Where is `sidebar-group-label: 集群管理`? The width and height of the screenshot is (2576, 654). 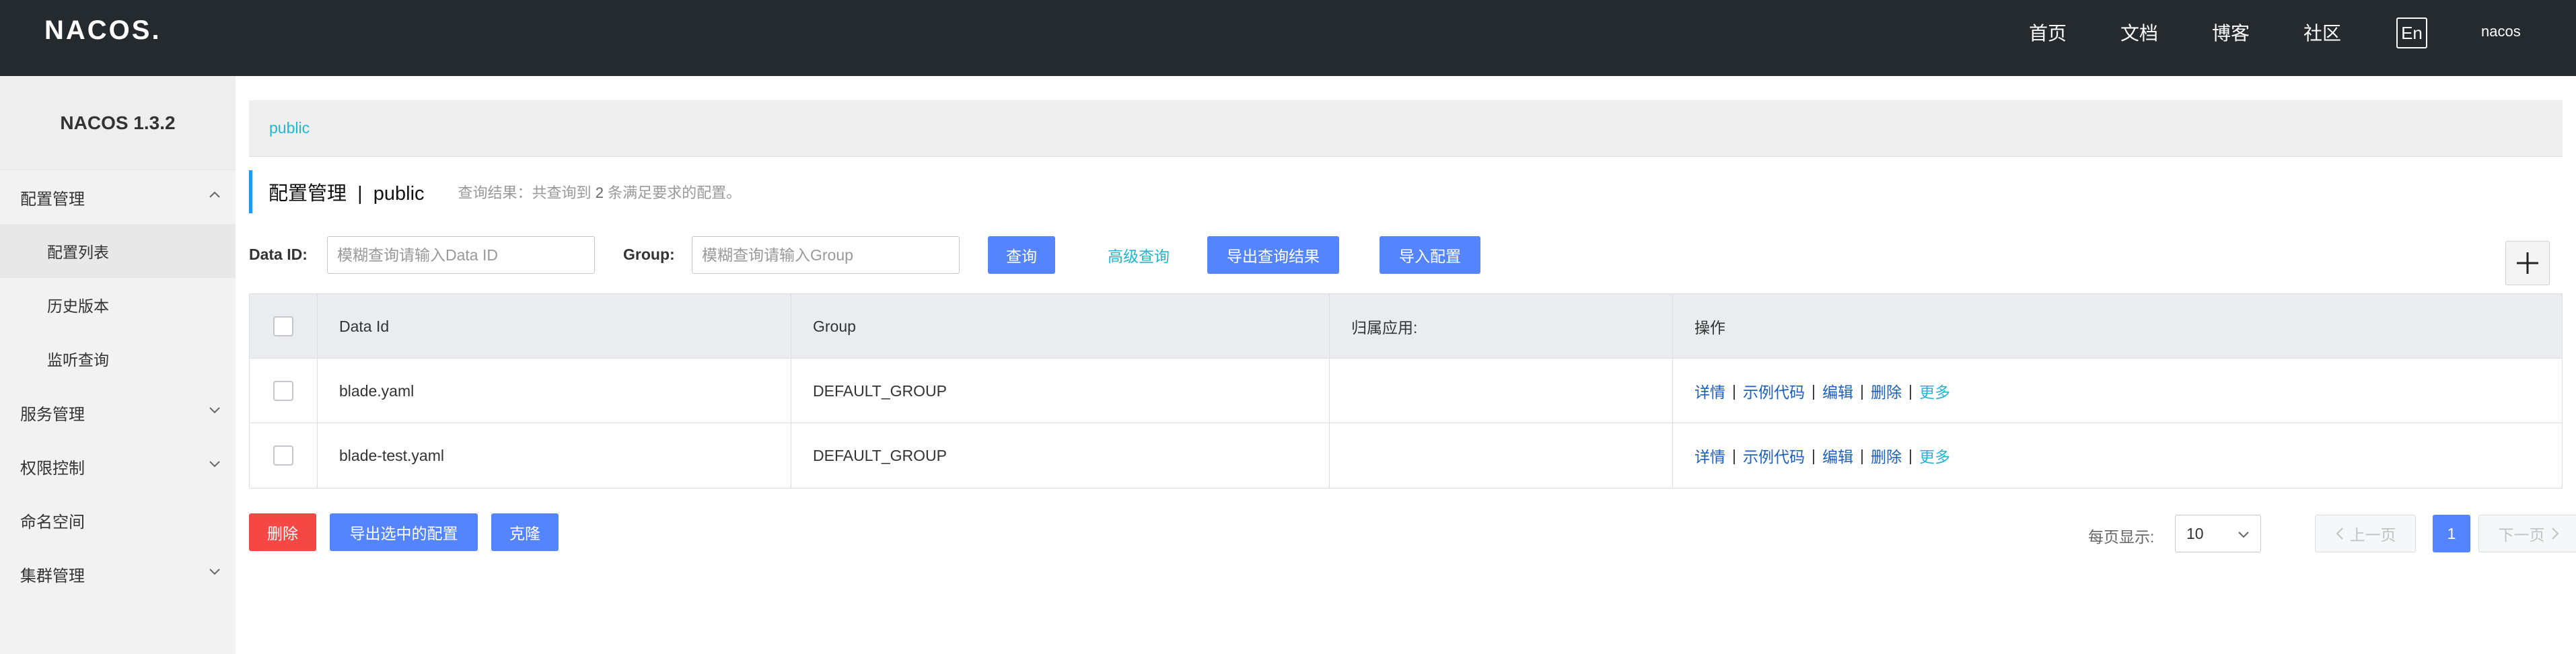 sidebar-group-label: 集群管理 is located at coordinates (53, 576).